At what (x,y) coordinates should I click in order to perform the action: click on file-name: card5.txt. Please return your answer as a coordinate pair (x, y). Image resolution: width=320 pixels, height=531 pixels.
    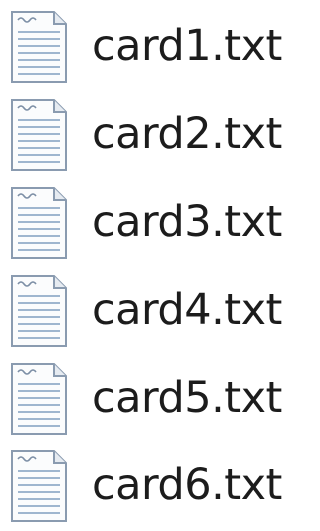
    Looking at the image, I should click on (187, 398).